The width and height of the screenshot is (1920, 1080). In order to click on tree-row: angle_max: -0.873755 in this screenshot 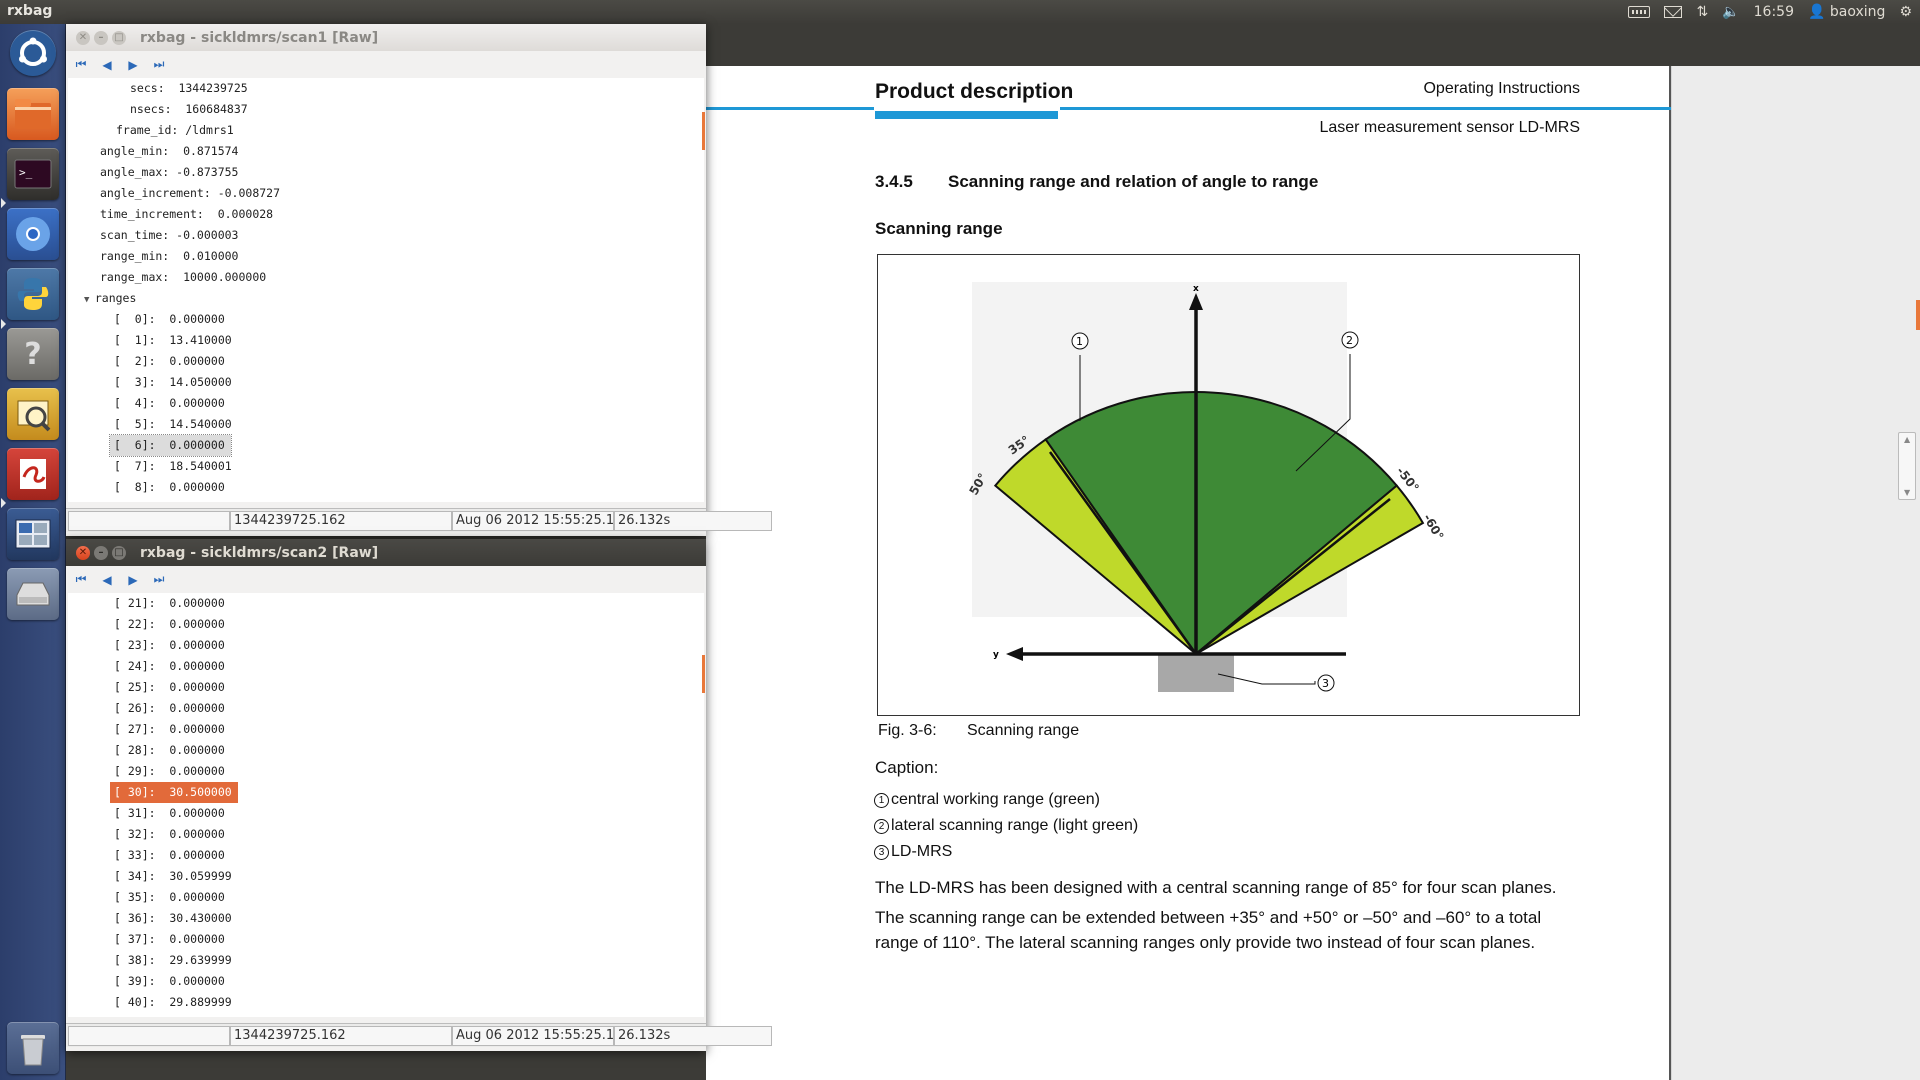, I will do `click(170, 172)`.